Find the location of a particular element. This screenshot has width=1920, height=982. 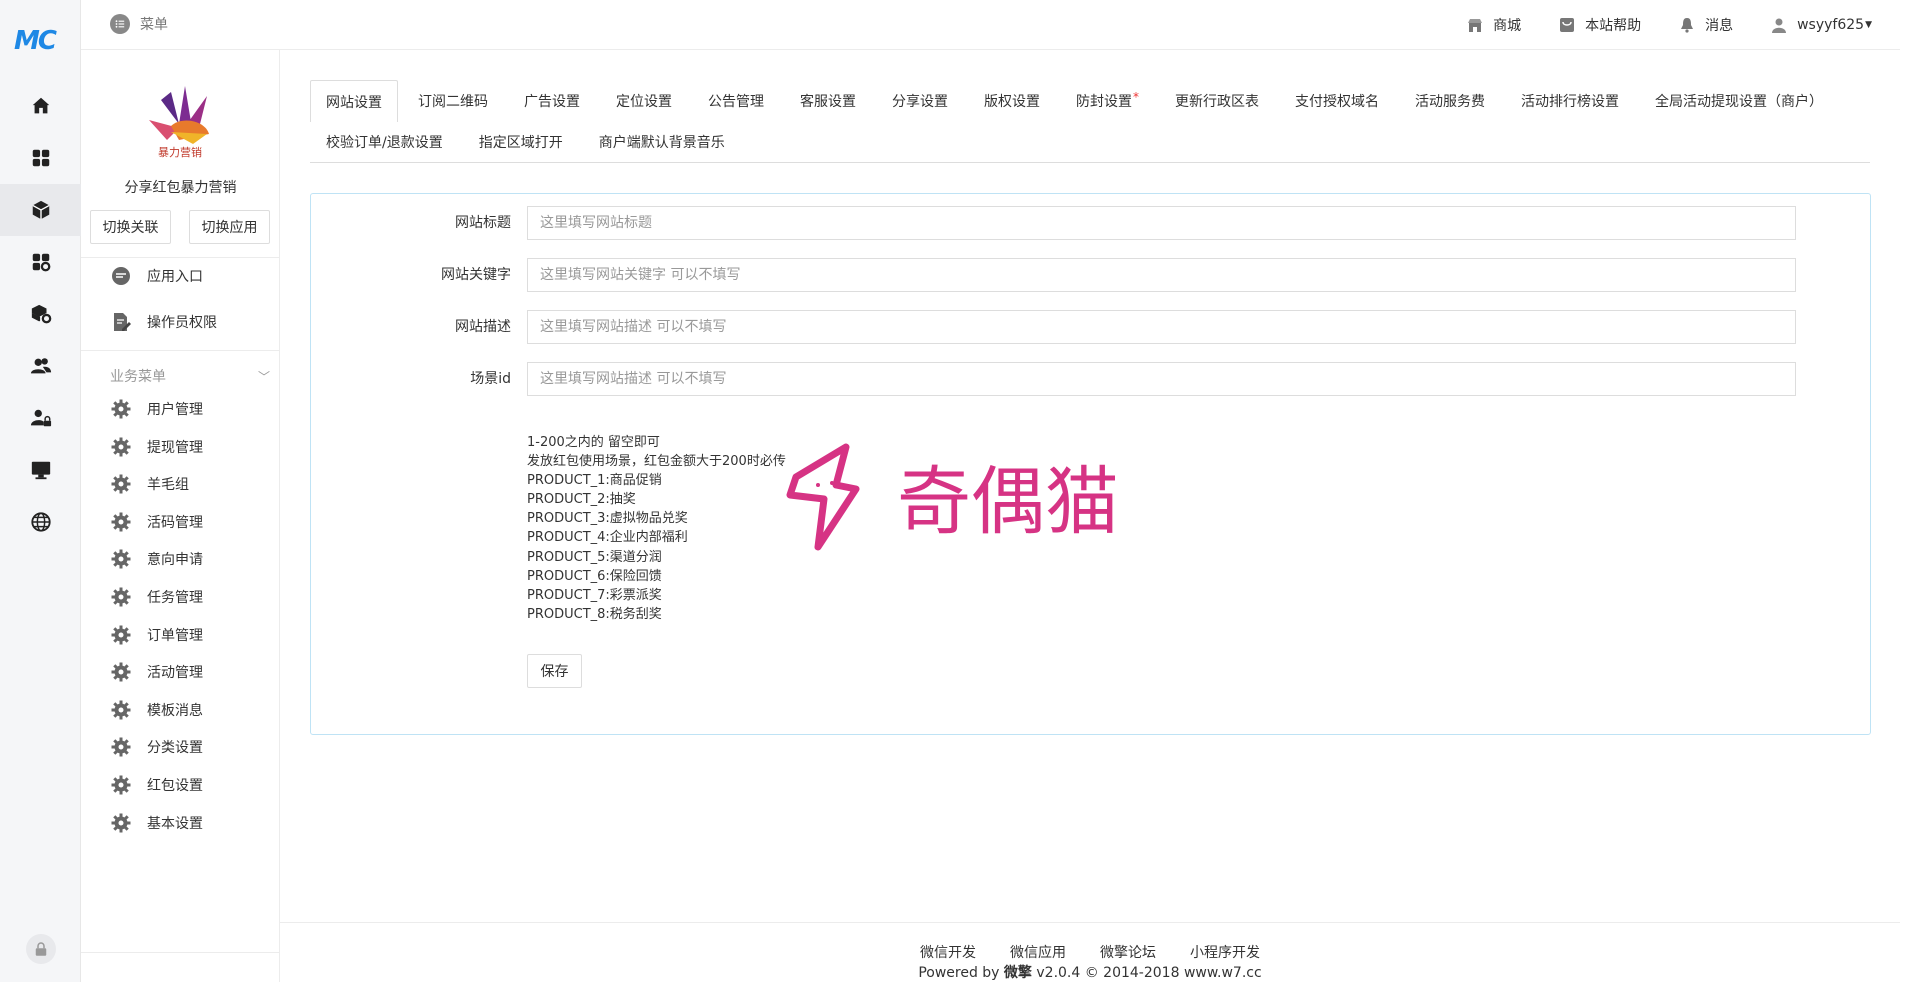

footer-link: 微信应用 is located at coordinates (1038, 952).